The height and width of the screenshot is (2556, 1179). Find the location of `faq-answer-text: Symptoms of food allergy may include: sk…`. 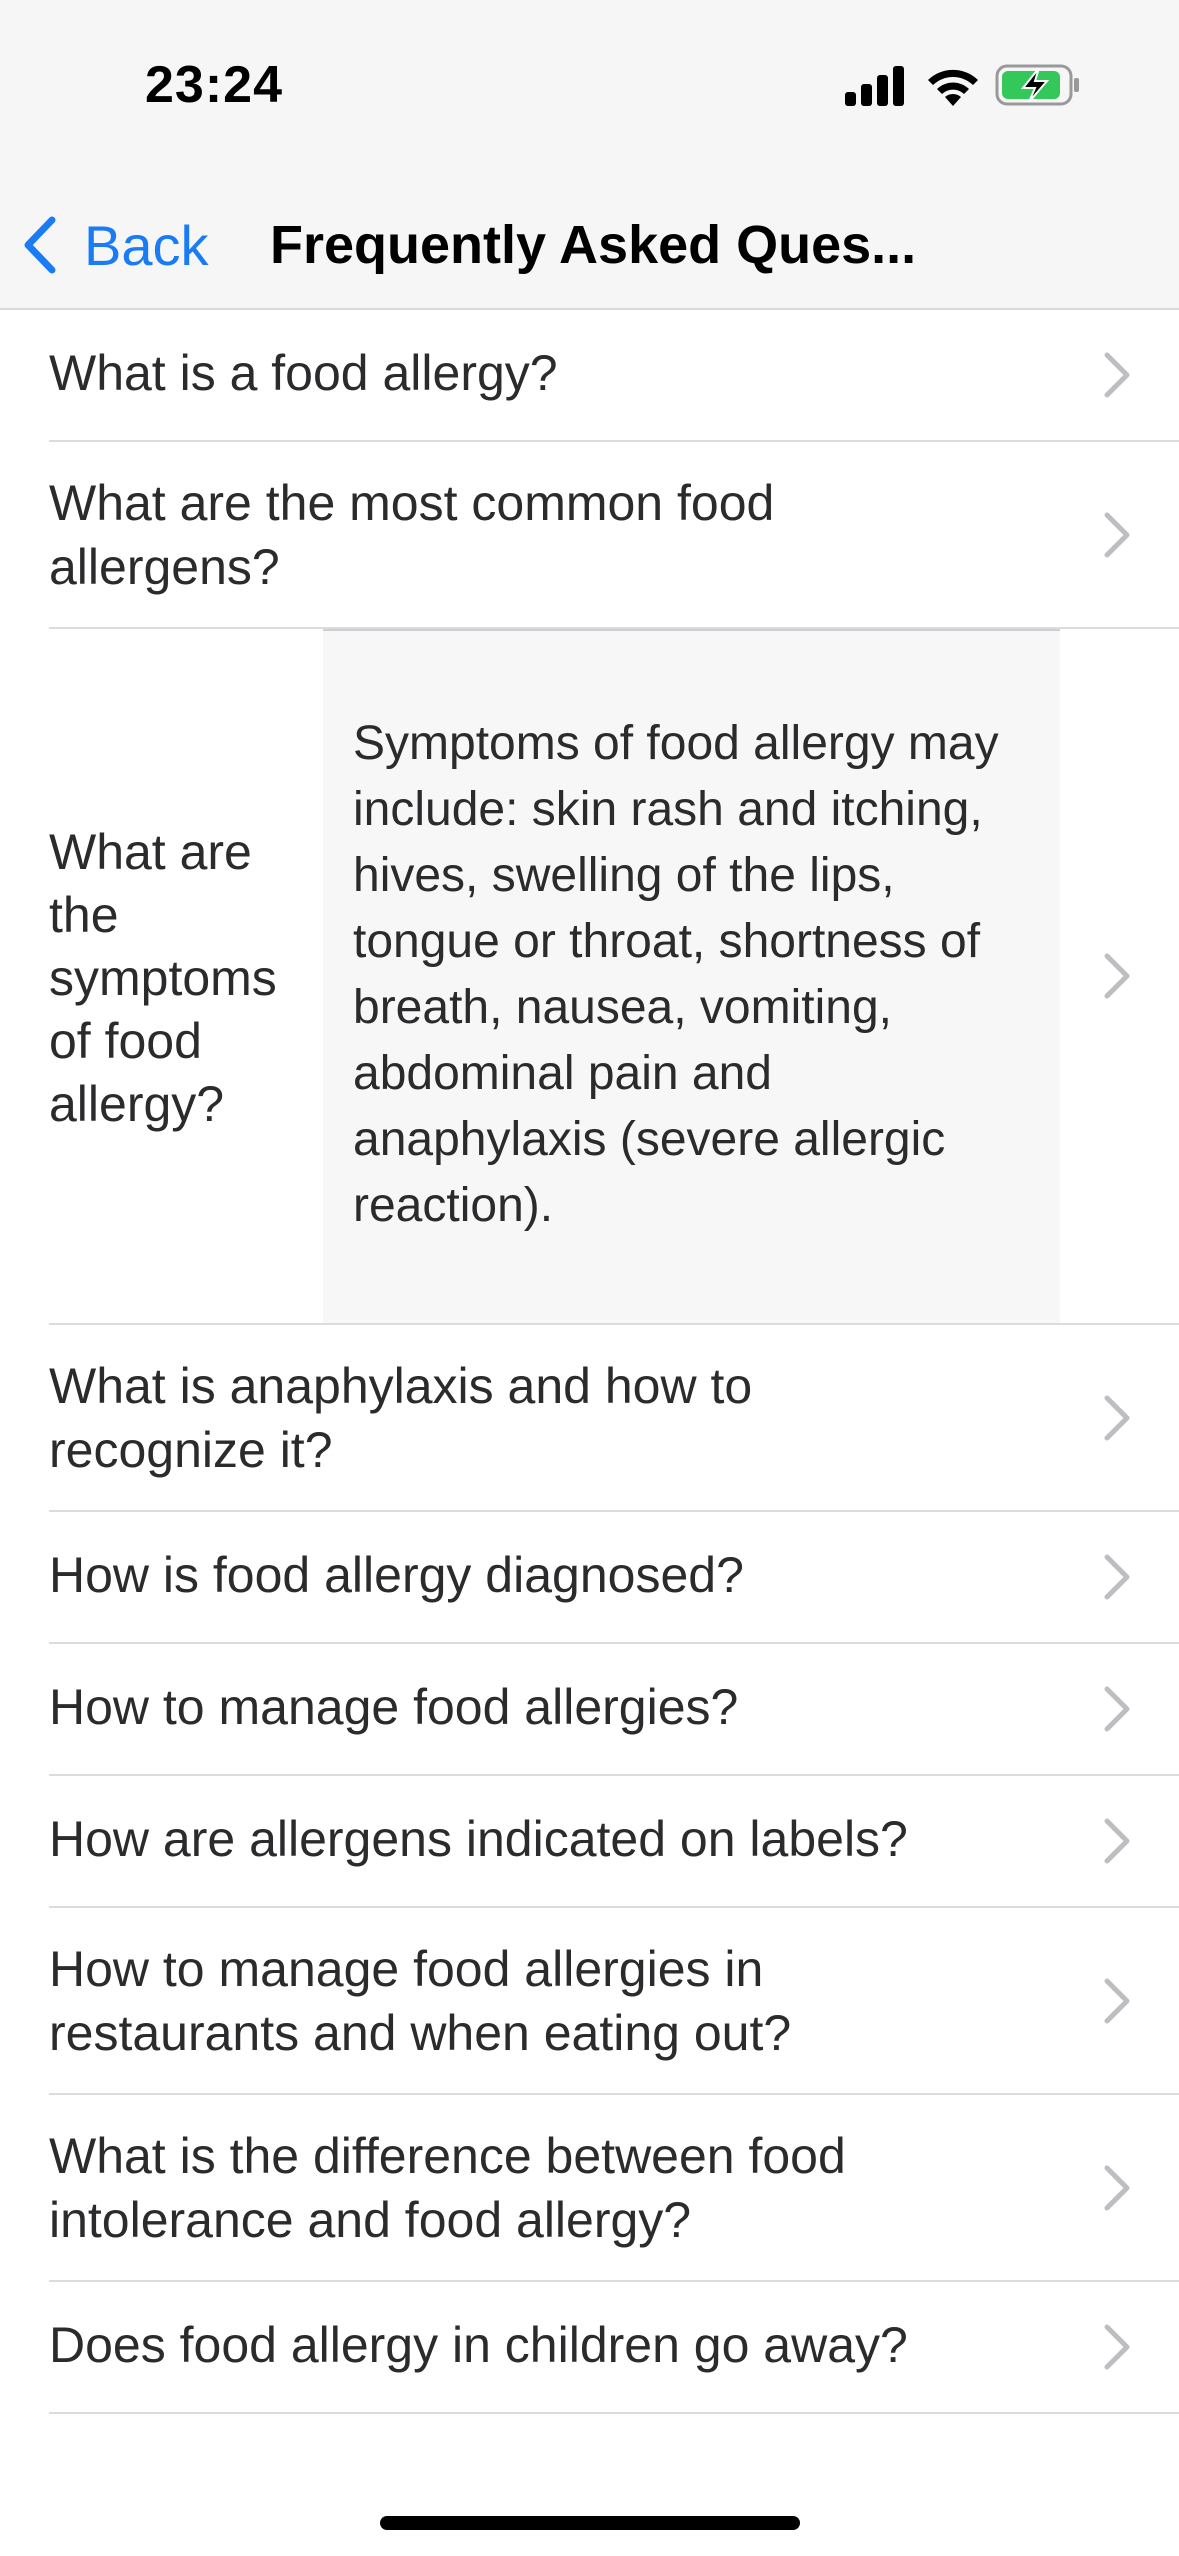

faq-answer-text: Symptoms of food allergy may include: sk… is located at coordinates (676, 974).